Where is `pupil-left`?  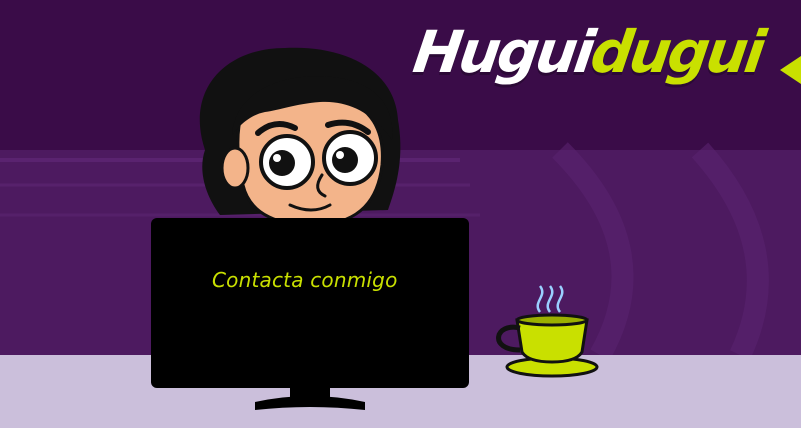
pupil-left is located at coordinates (282, 163).